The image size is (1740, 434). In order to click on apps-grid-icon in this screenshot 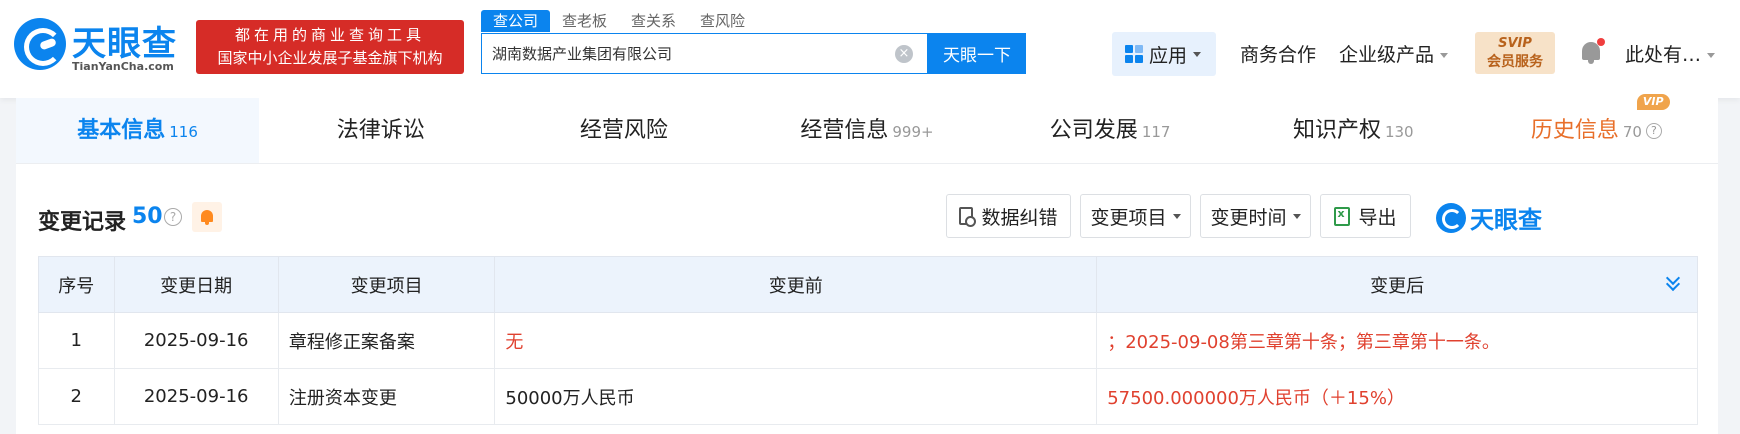, I will do `click(1134, 54)`.